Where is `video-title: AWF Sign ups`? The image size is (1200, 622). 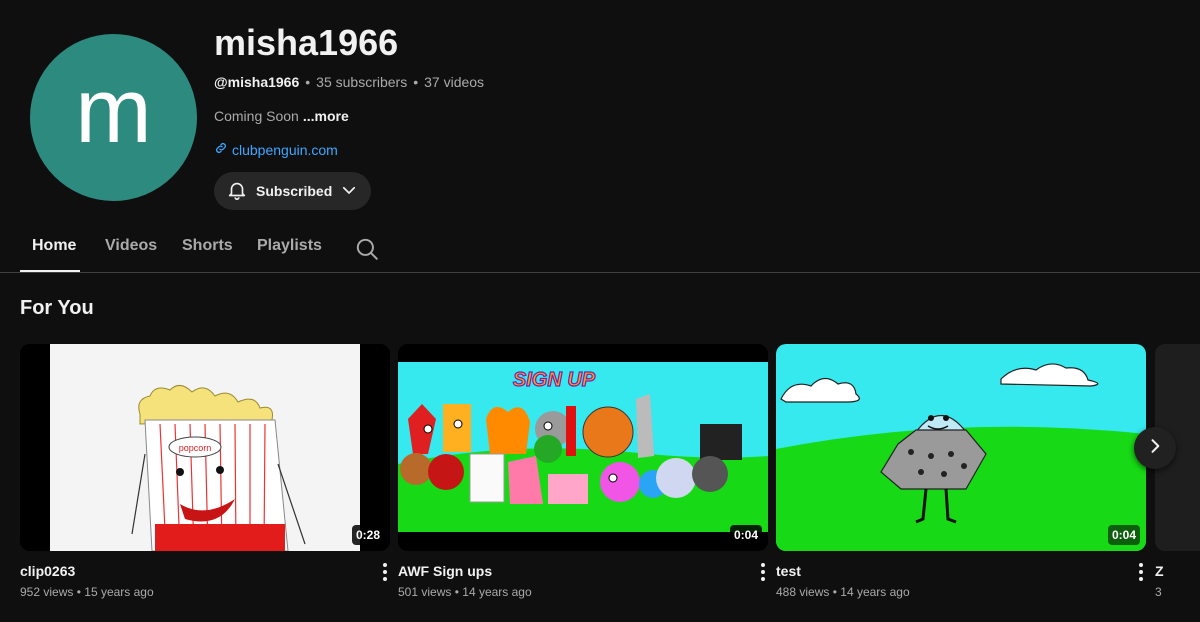 video-title: AWF Sign ups is located at coordinates (445, 571).